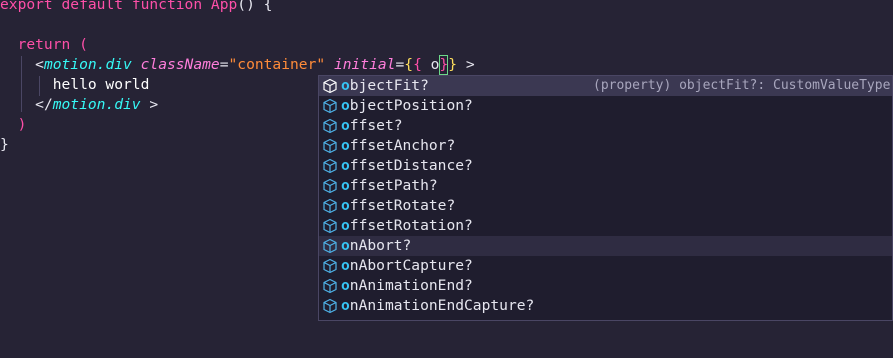 This screenshot has height=358, width=893. What do you see at coordinates (411, 165) in the screenshot?
I see `suggestion-label-rest: ffsetDistance?` at bounding box center [411, 165].